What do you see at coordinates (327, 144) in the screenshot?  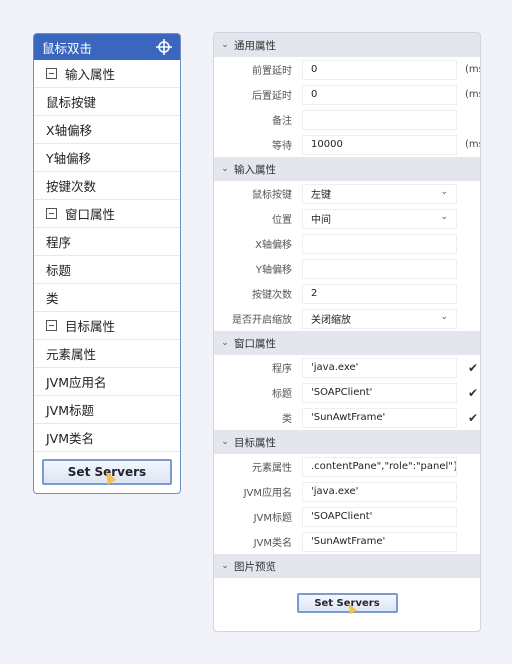 I see `property-value: 10000` at bounding box center [327, 144].